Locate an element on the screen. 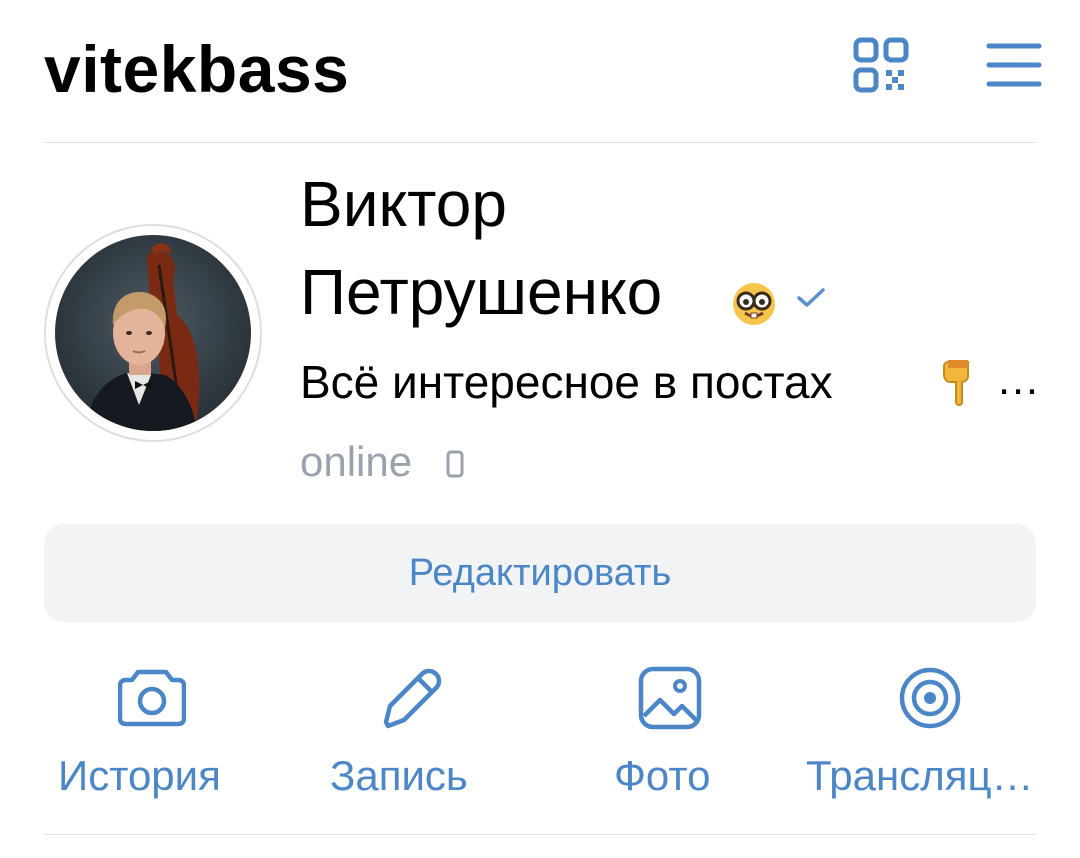 This screenshot has width=1080, height=858. action-photo: Фото is located at coordinates (672, 735).